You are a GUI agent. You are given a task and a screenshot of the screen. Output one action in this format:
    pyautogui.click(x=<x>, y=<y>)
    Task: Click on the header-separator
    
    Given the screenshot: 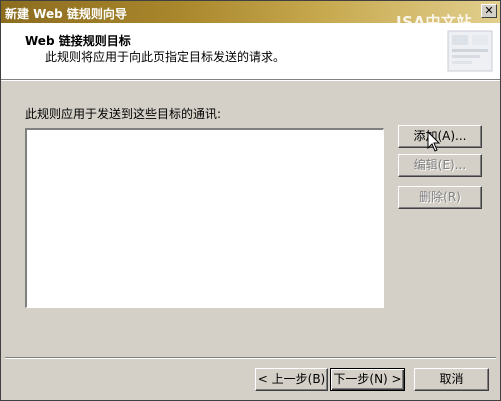 What is the action you would take?
    pyautogui.click(x=250, y=80)
    